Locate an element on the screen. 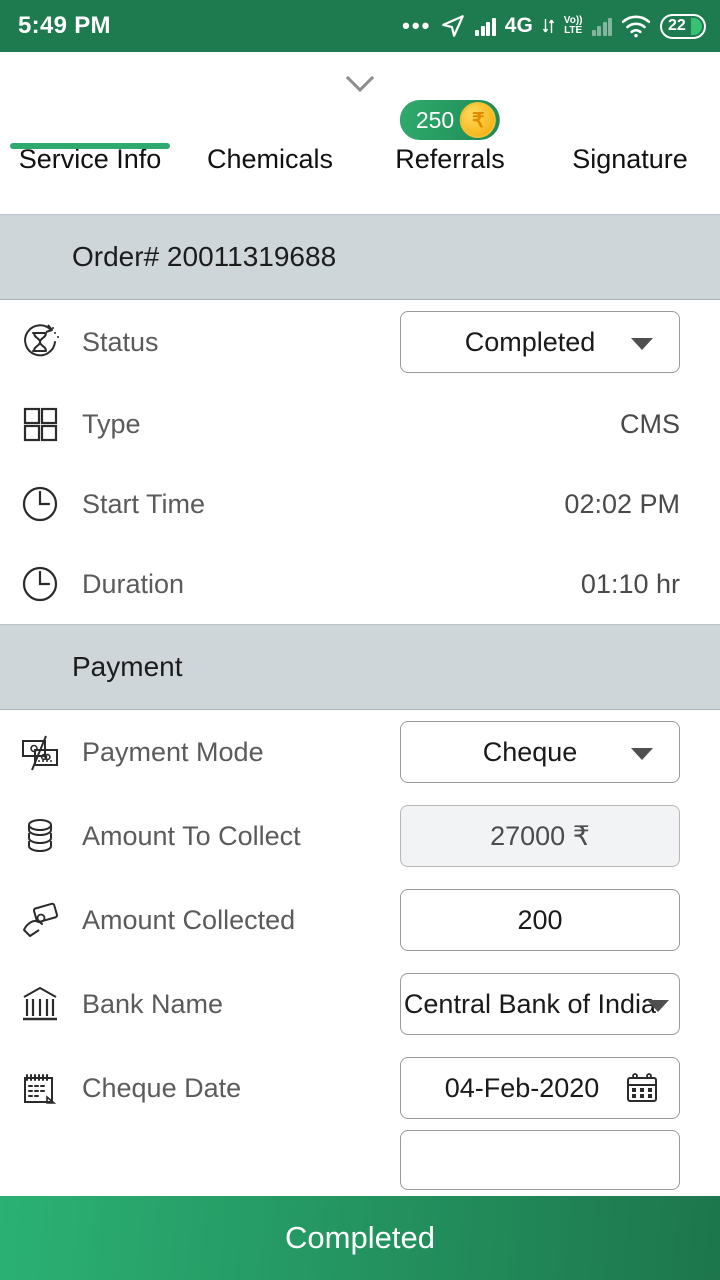 This screenshot has height=1280, width=720. bank-name-dropdown: Central Bank of India is located at coordinates (540, 1004).